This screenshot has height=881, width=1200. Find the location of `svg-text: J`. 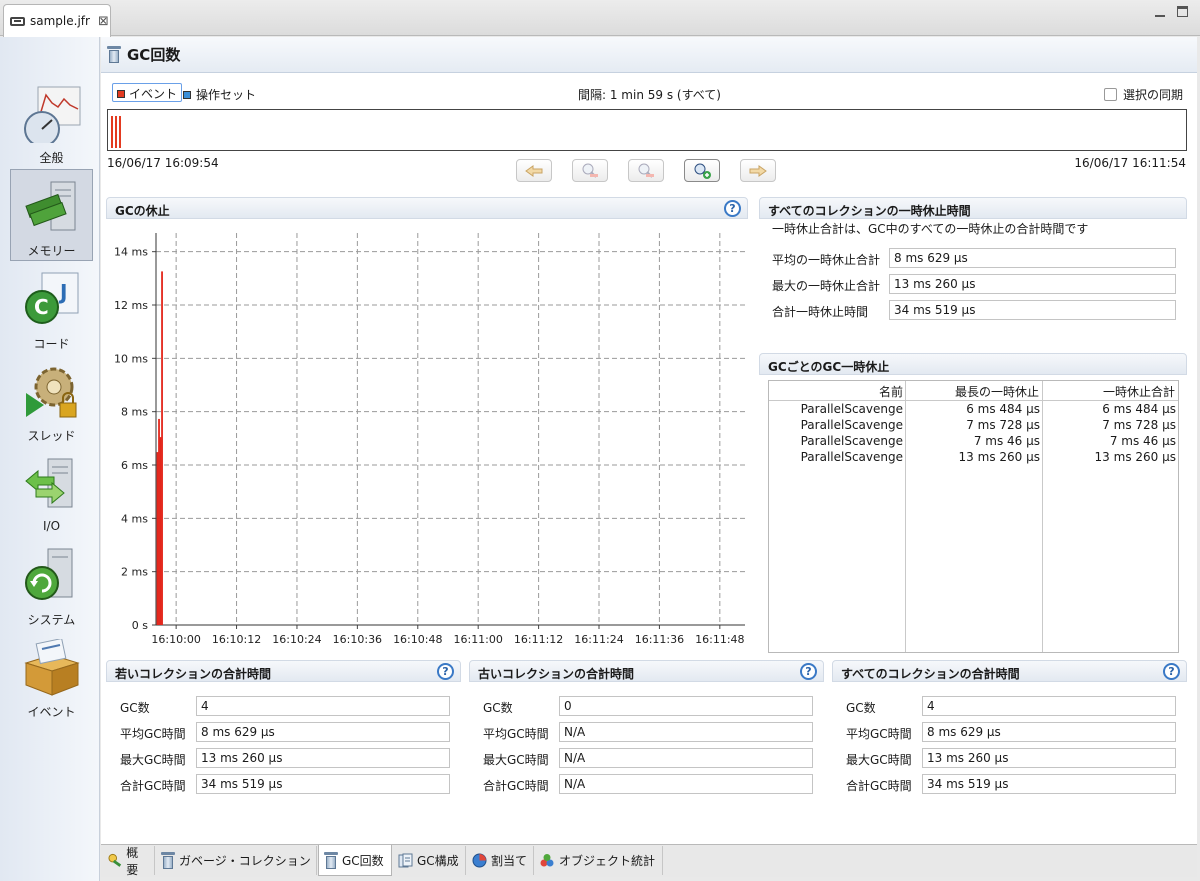

svg-text: J is located at coordinates (62, 292).